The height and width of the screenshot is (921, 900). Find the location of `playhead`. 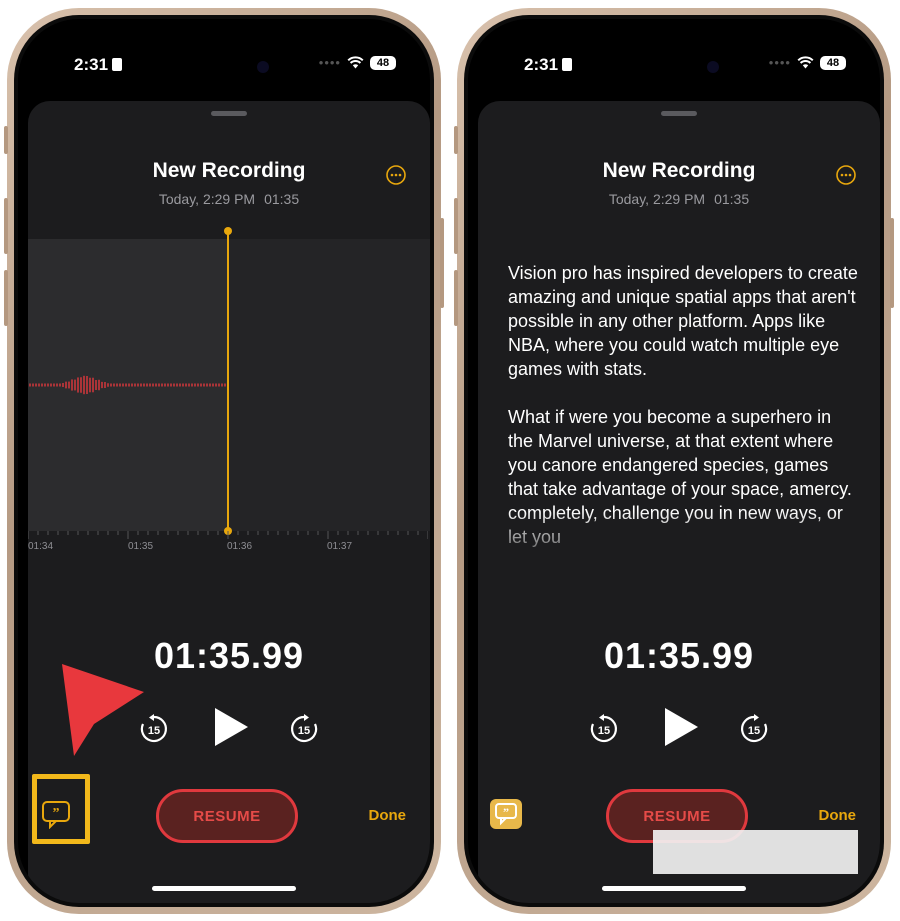

playhead is located at coordinates (228, 381).